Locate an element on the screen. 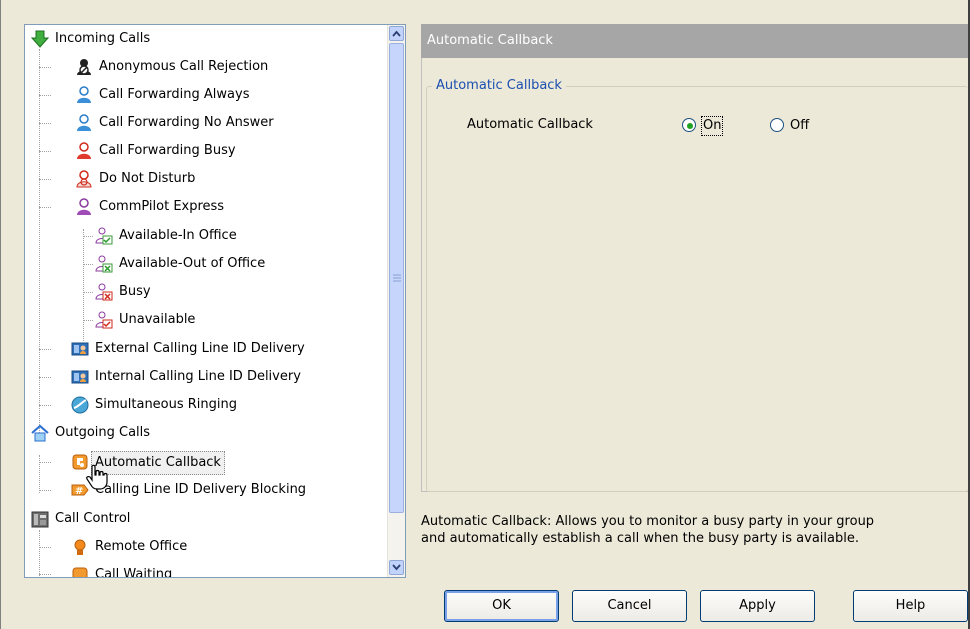  tree-item-label: Call Forwarding Always is located at coordinates (174, 94).